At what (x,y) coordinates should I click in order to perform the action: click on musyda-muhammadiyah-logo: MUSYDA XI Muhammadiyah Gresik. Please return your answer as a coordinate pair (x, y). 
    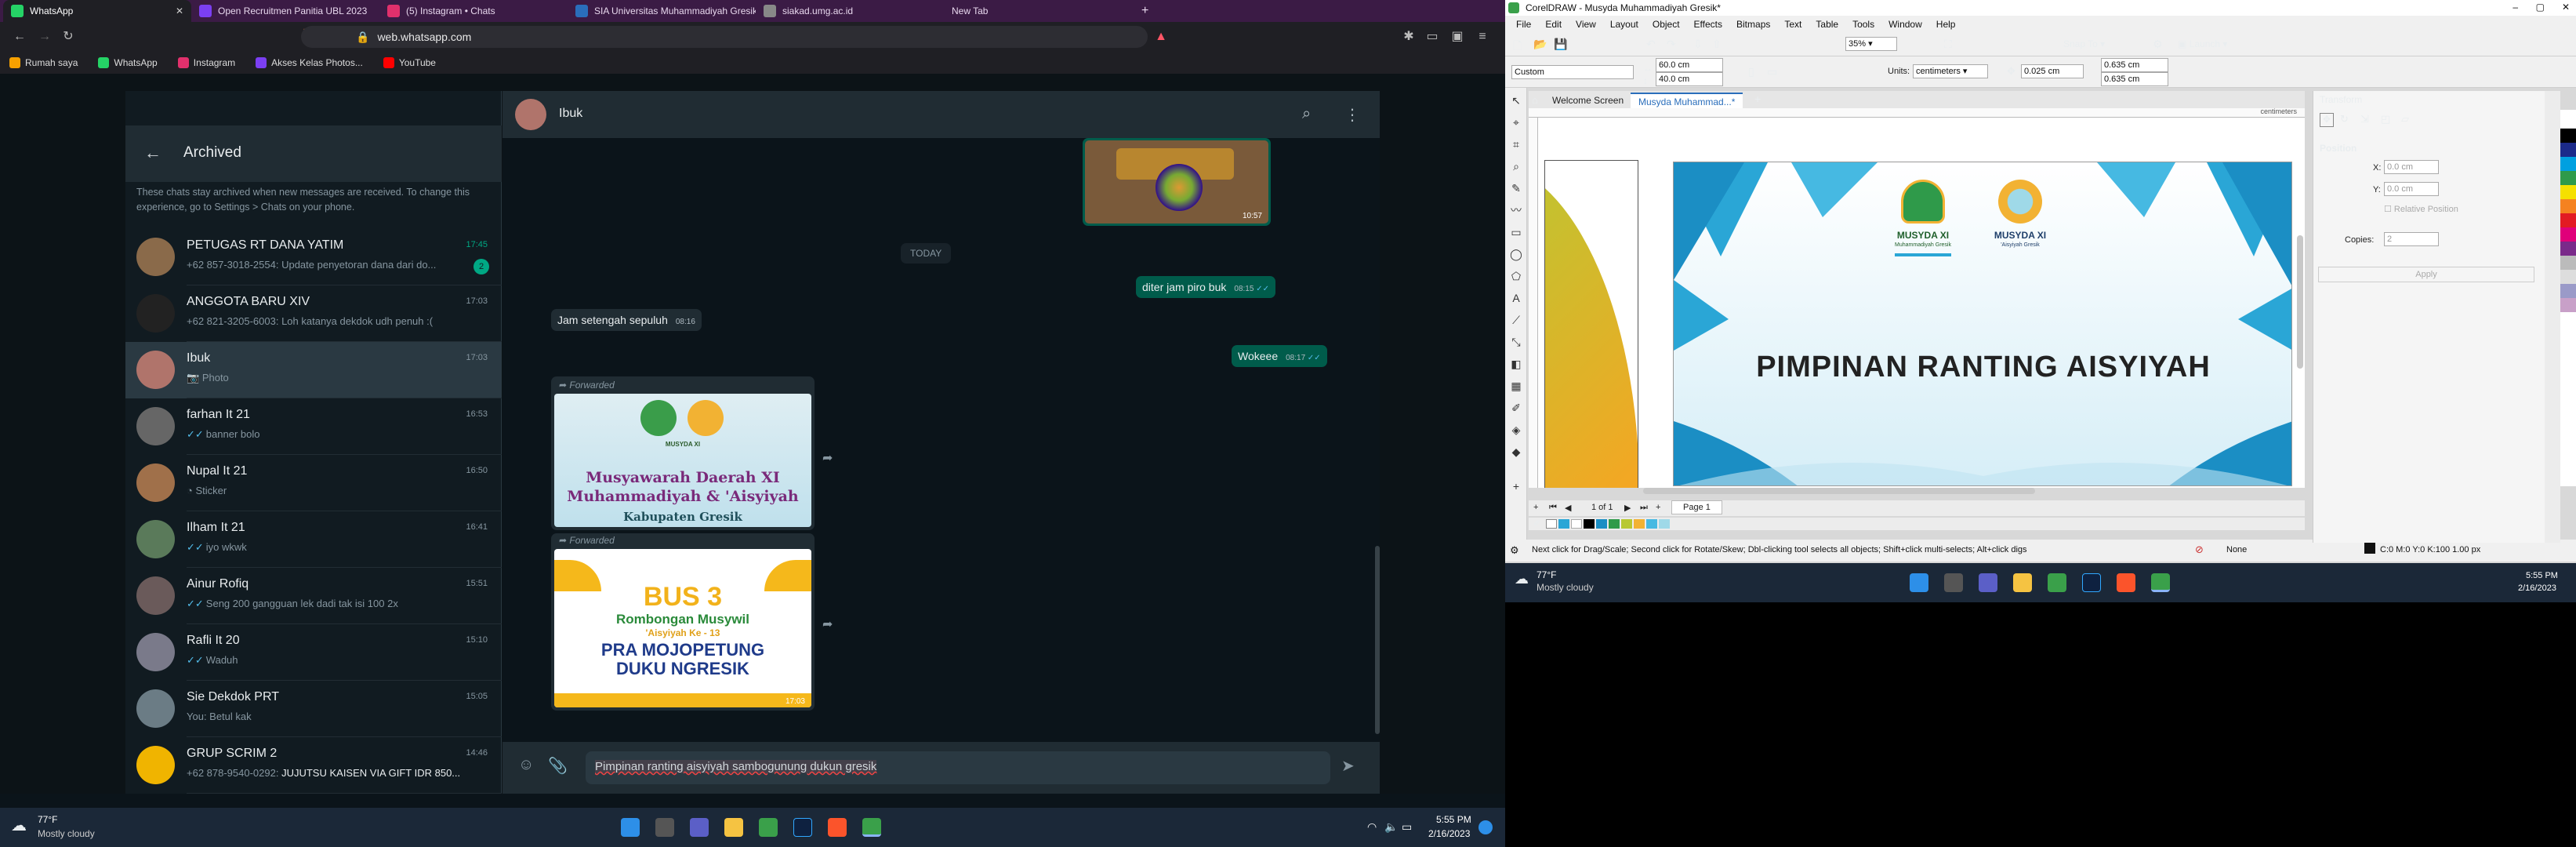
    Looking at the image, I should click on (1923, 231).